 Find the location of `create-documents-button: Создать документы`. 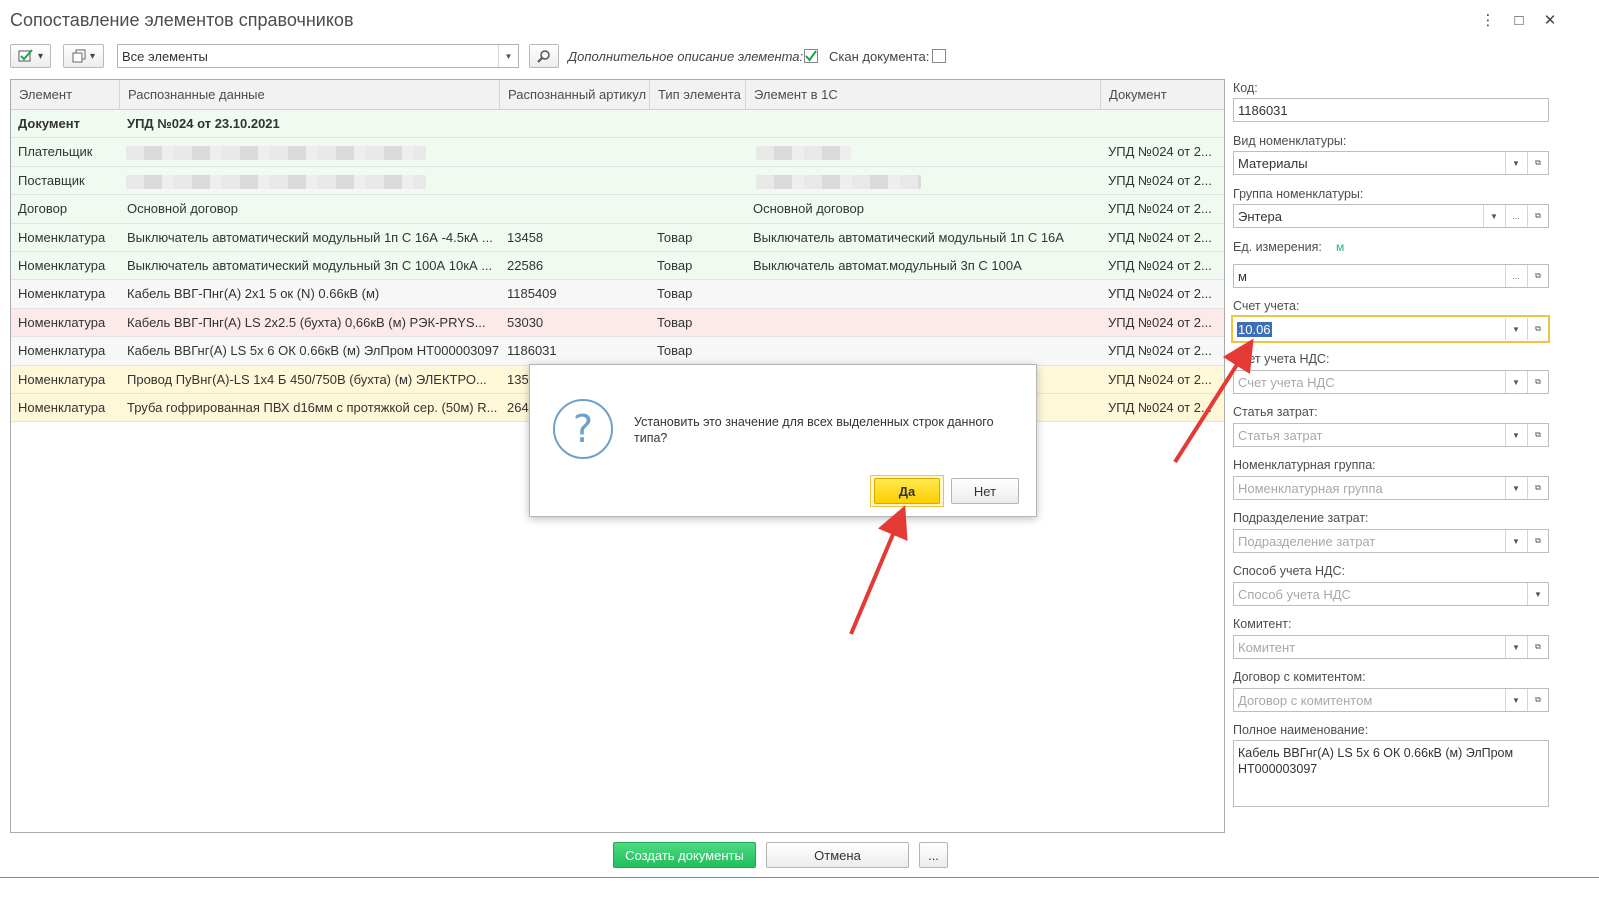

create-documents-button: Создать документы is located at coordinates (684, 855).